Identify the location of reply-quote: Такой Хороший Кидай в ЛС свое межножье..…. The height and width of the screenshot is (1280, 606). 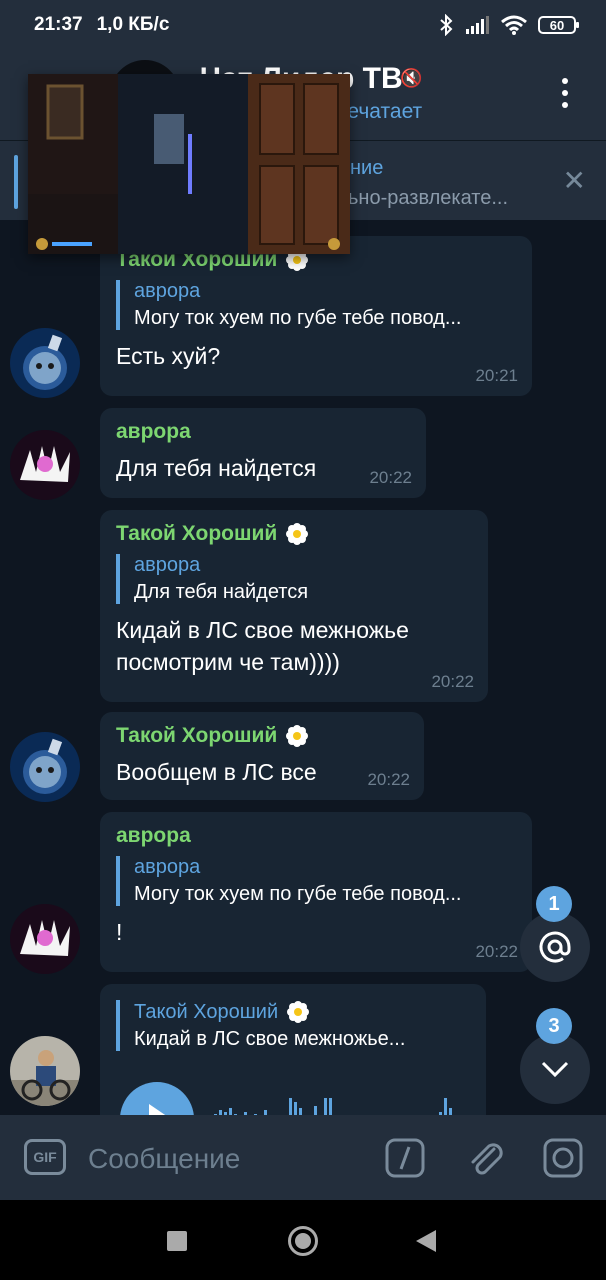
(293, 1025).